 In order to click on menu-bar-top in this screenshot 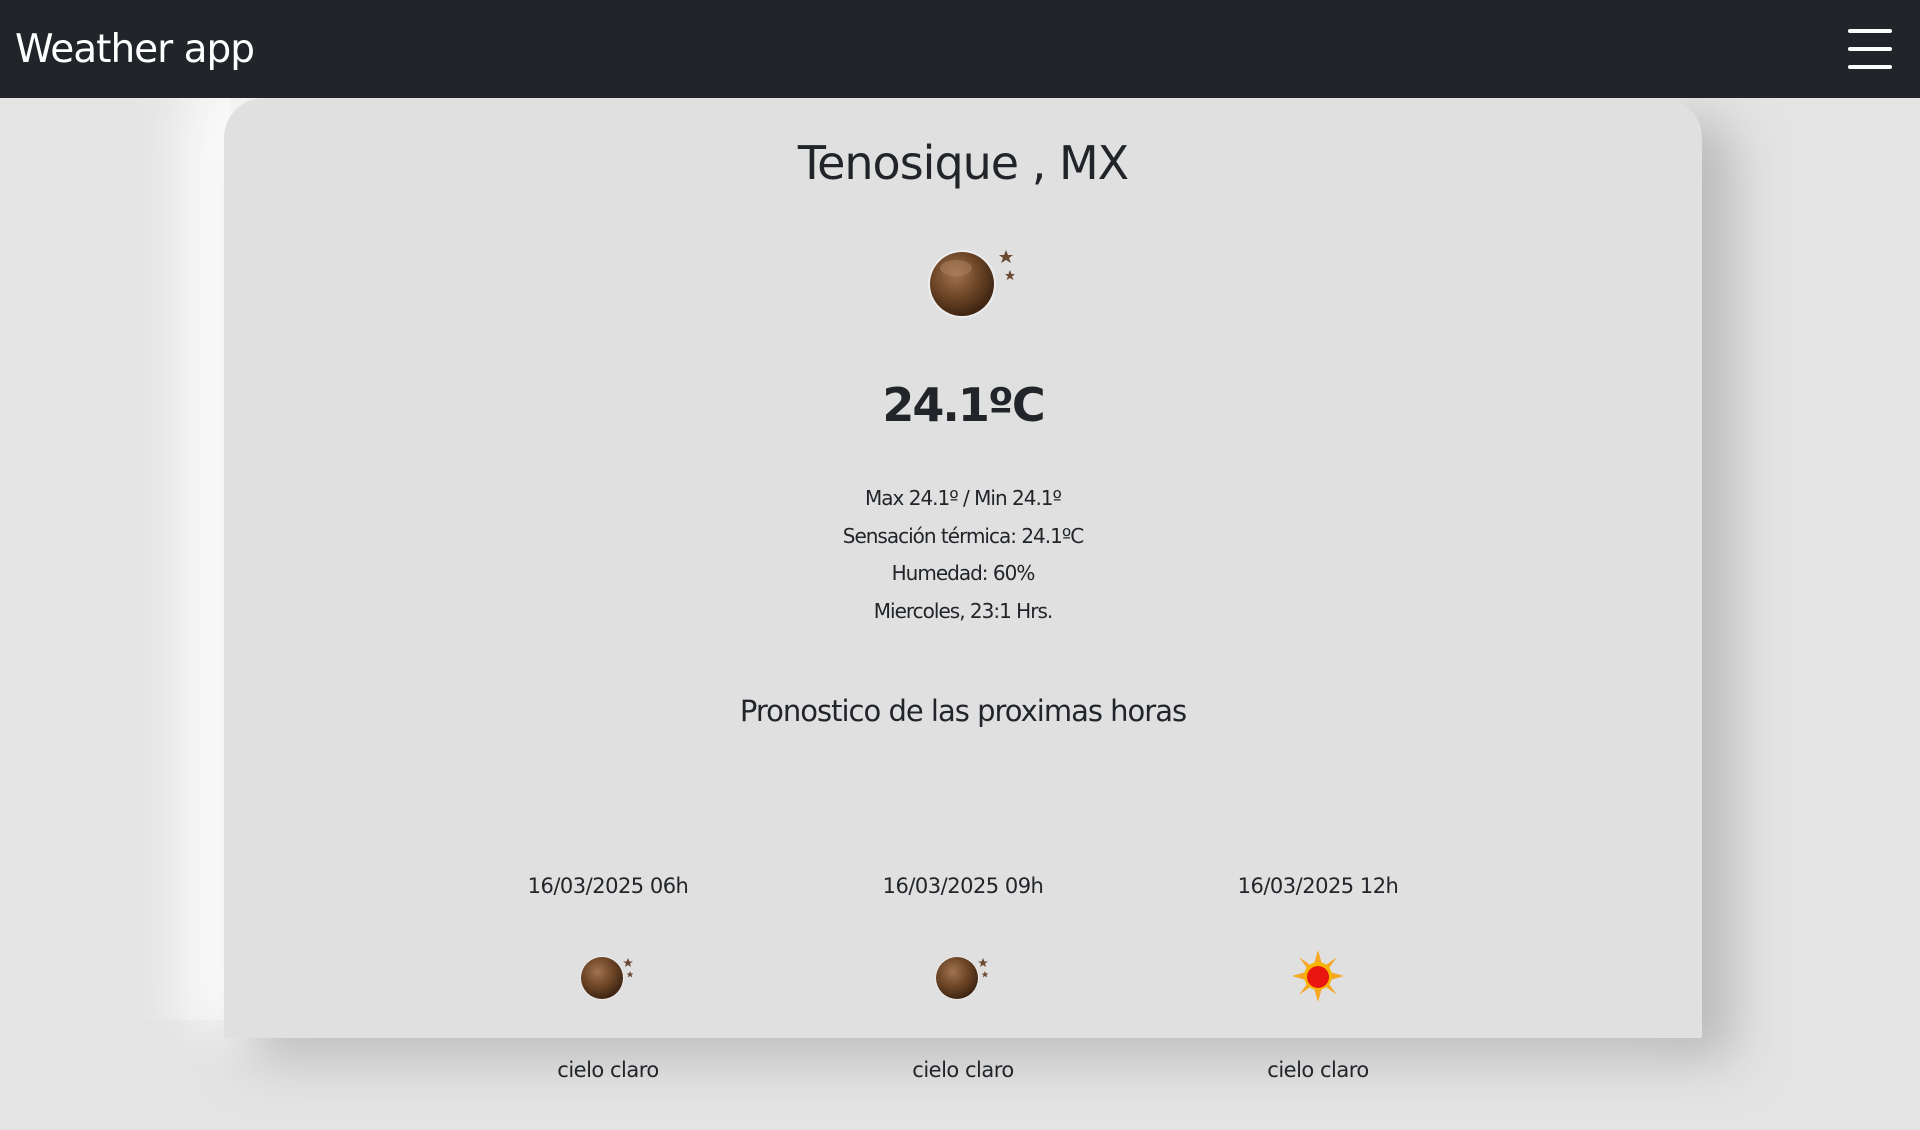, I will do `click(1870, 31)`.